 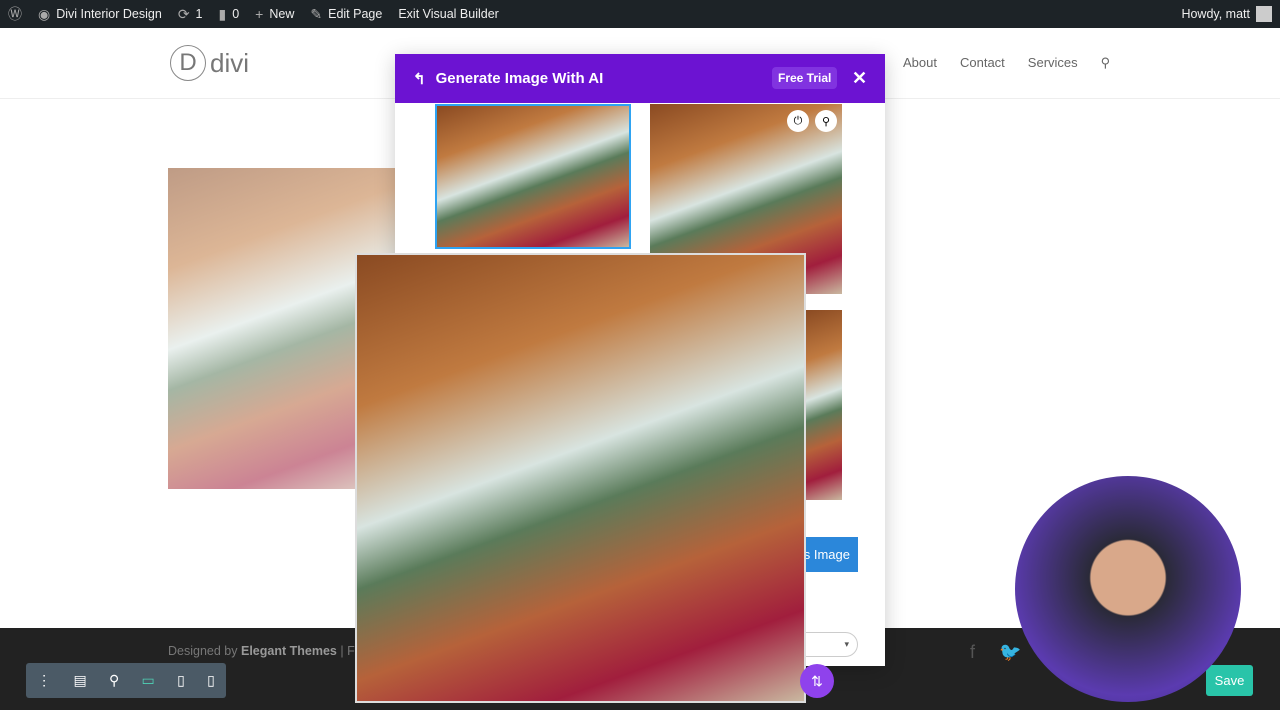 I want to click on social-links: f 🐦, so click(x=995, y=652).